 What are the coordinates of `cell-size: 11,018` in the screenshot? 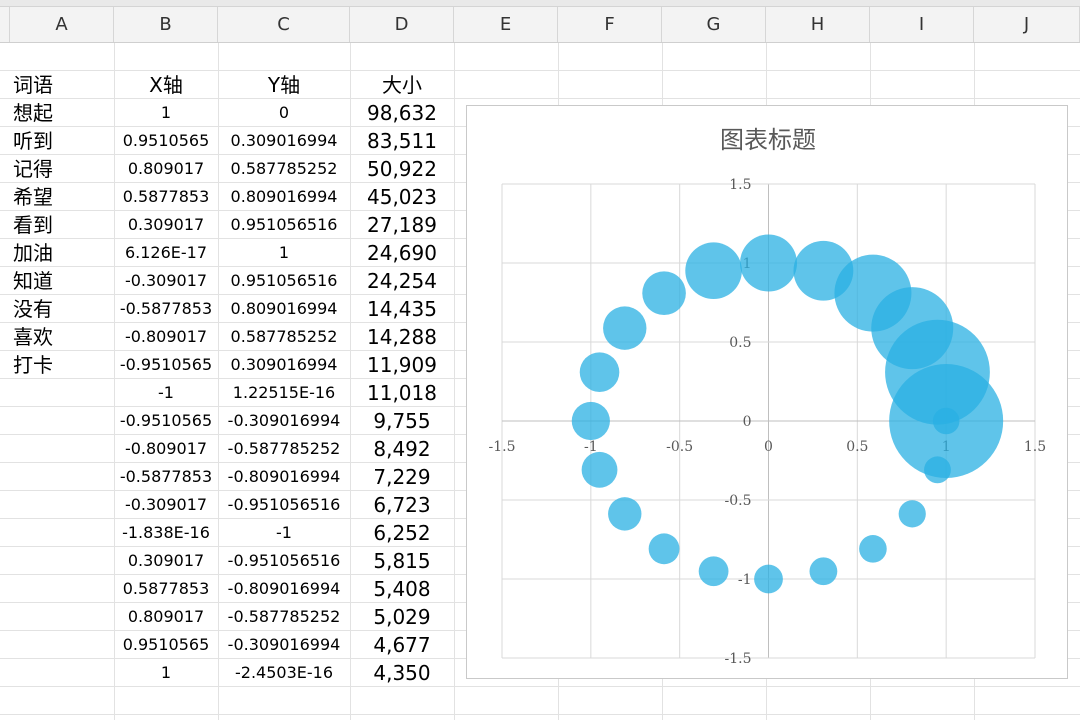 It's located at (402, 393).